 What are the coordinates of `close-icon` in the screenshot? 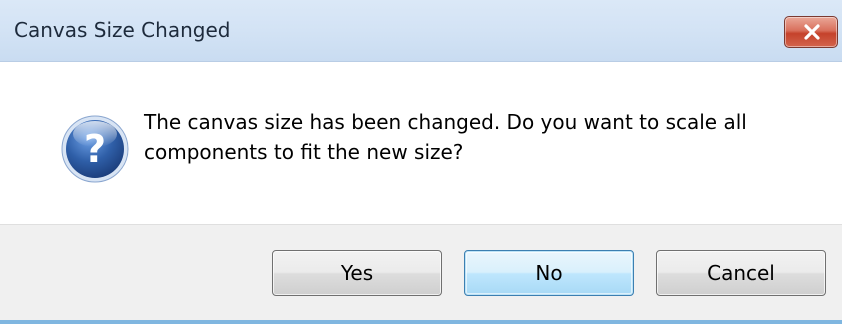 It's located at (812, 32).